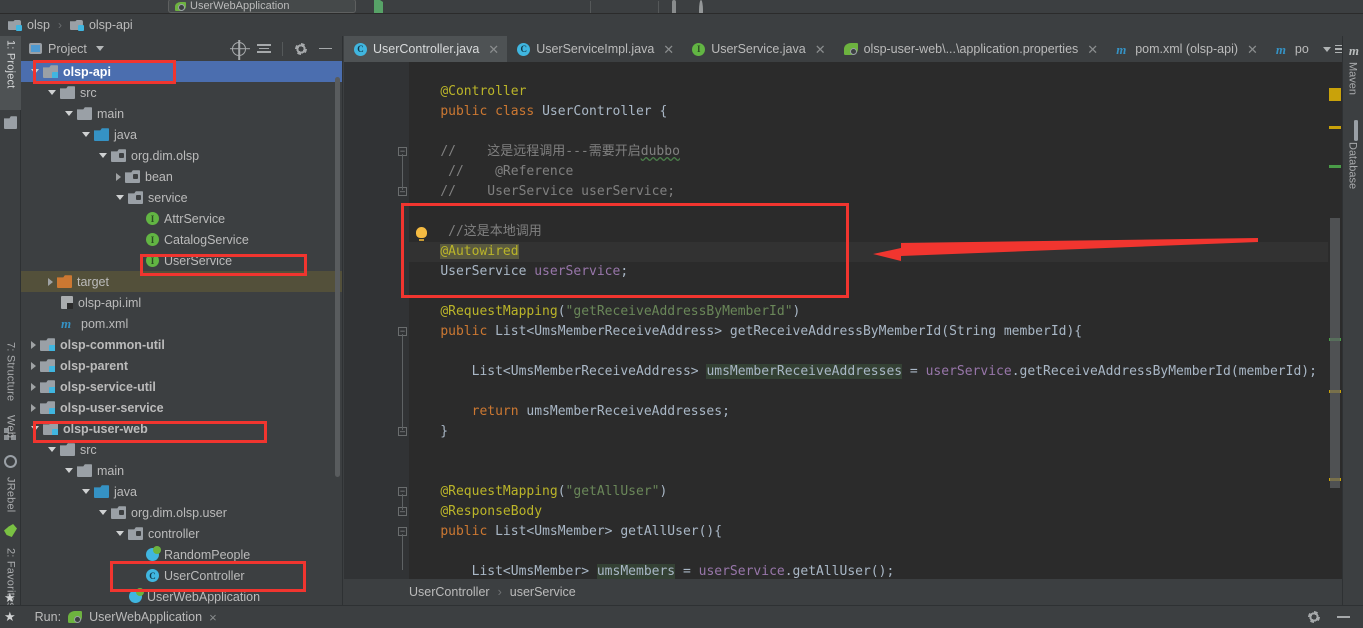 The height and width of the screenshot is (628, 1363). Describe the element at coordinates (181, 302) in the screenshot. I see `tree-node-olsp-api-iml: olsp-api.iml` at that location.